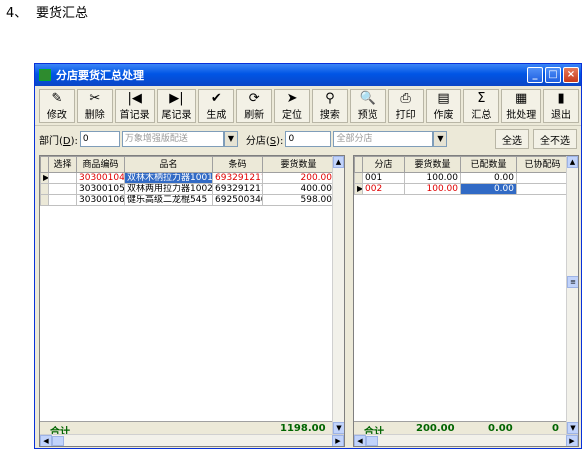 Image resolution: width=588 pixels, height=470 pixels. I want to click on dept-name-field: 万象增强版配送, so click(172, 139).